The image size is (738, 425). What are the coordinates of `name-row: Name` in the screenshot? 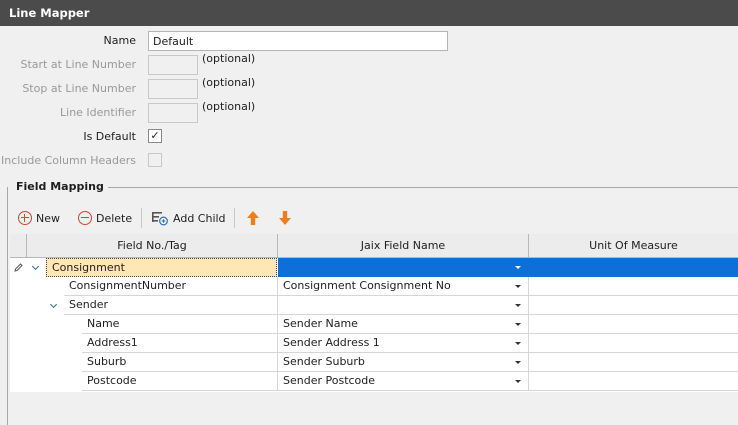 It's located at (369, 41).